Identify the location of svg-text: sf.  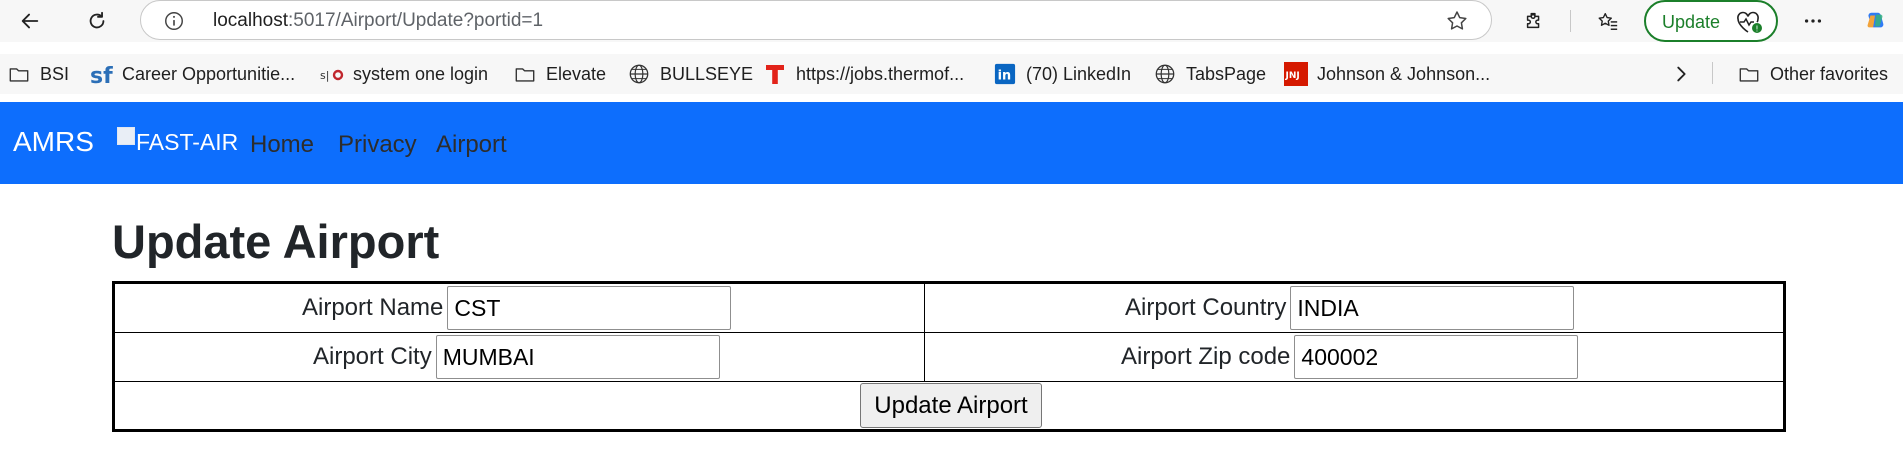
(101, 75).